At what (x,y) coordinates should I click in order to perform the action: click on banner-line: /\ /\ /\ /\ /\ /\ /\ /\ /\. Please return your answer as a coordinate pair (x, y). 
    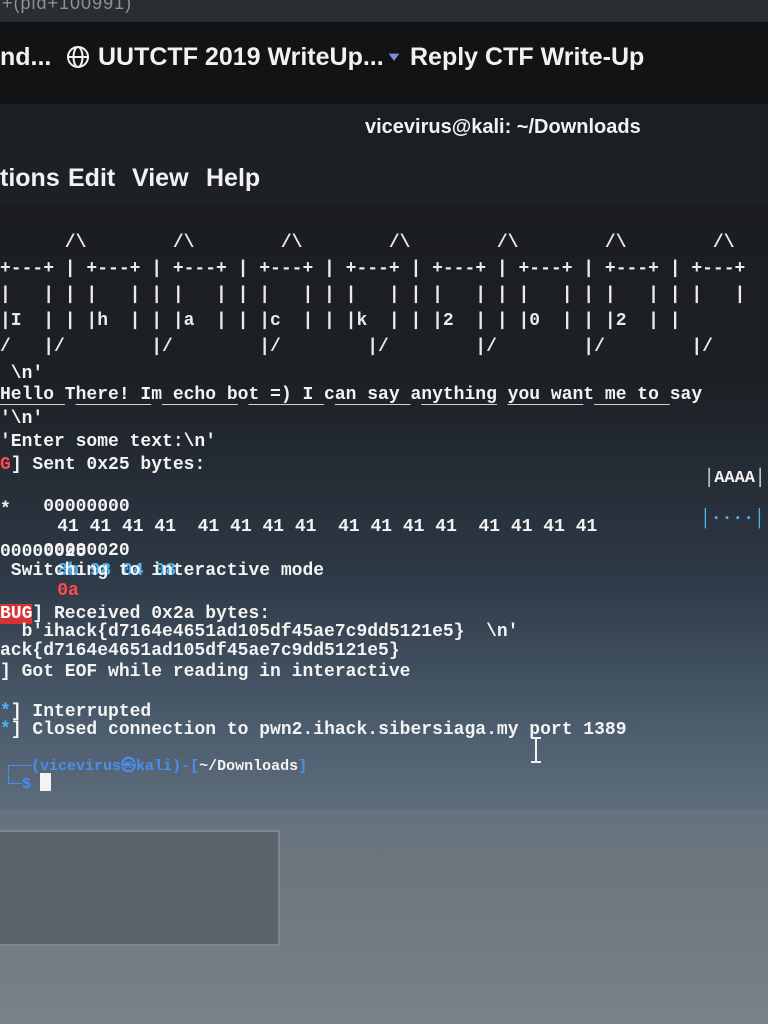
    Looking at the image, I should click on (399, 243).